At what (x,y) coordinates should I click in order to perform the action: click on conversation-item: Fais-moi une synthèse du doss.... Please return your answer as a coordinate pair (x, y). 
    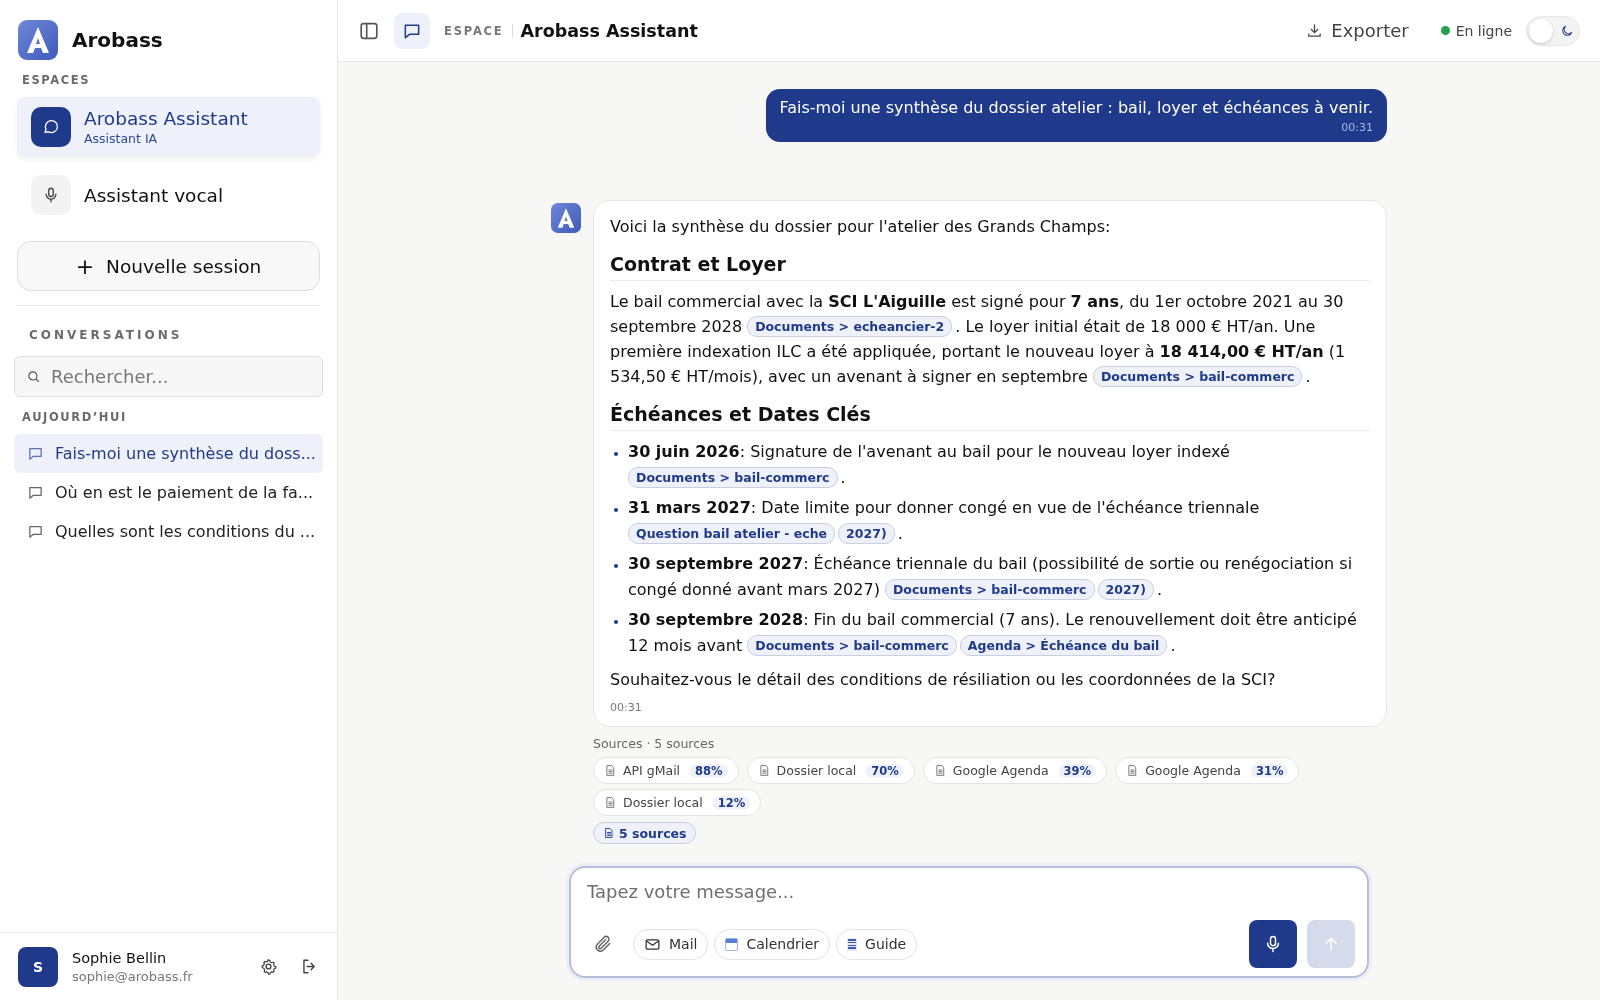
    Looking at the image, I should click on (168, 453).